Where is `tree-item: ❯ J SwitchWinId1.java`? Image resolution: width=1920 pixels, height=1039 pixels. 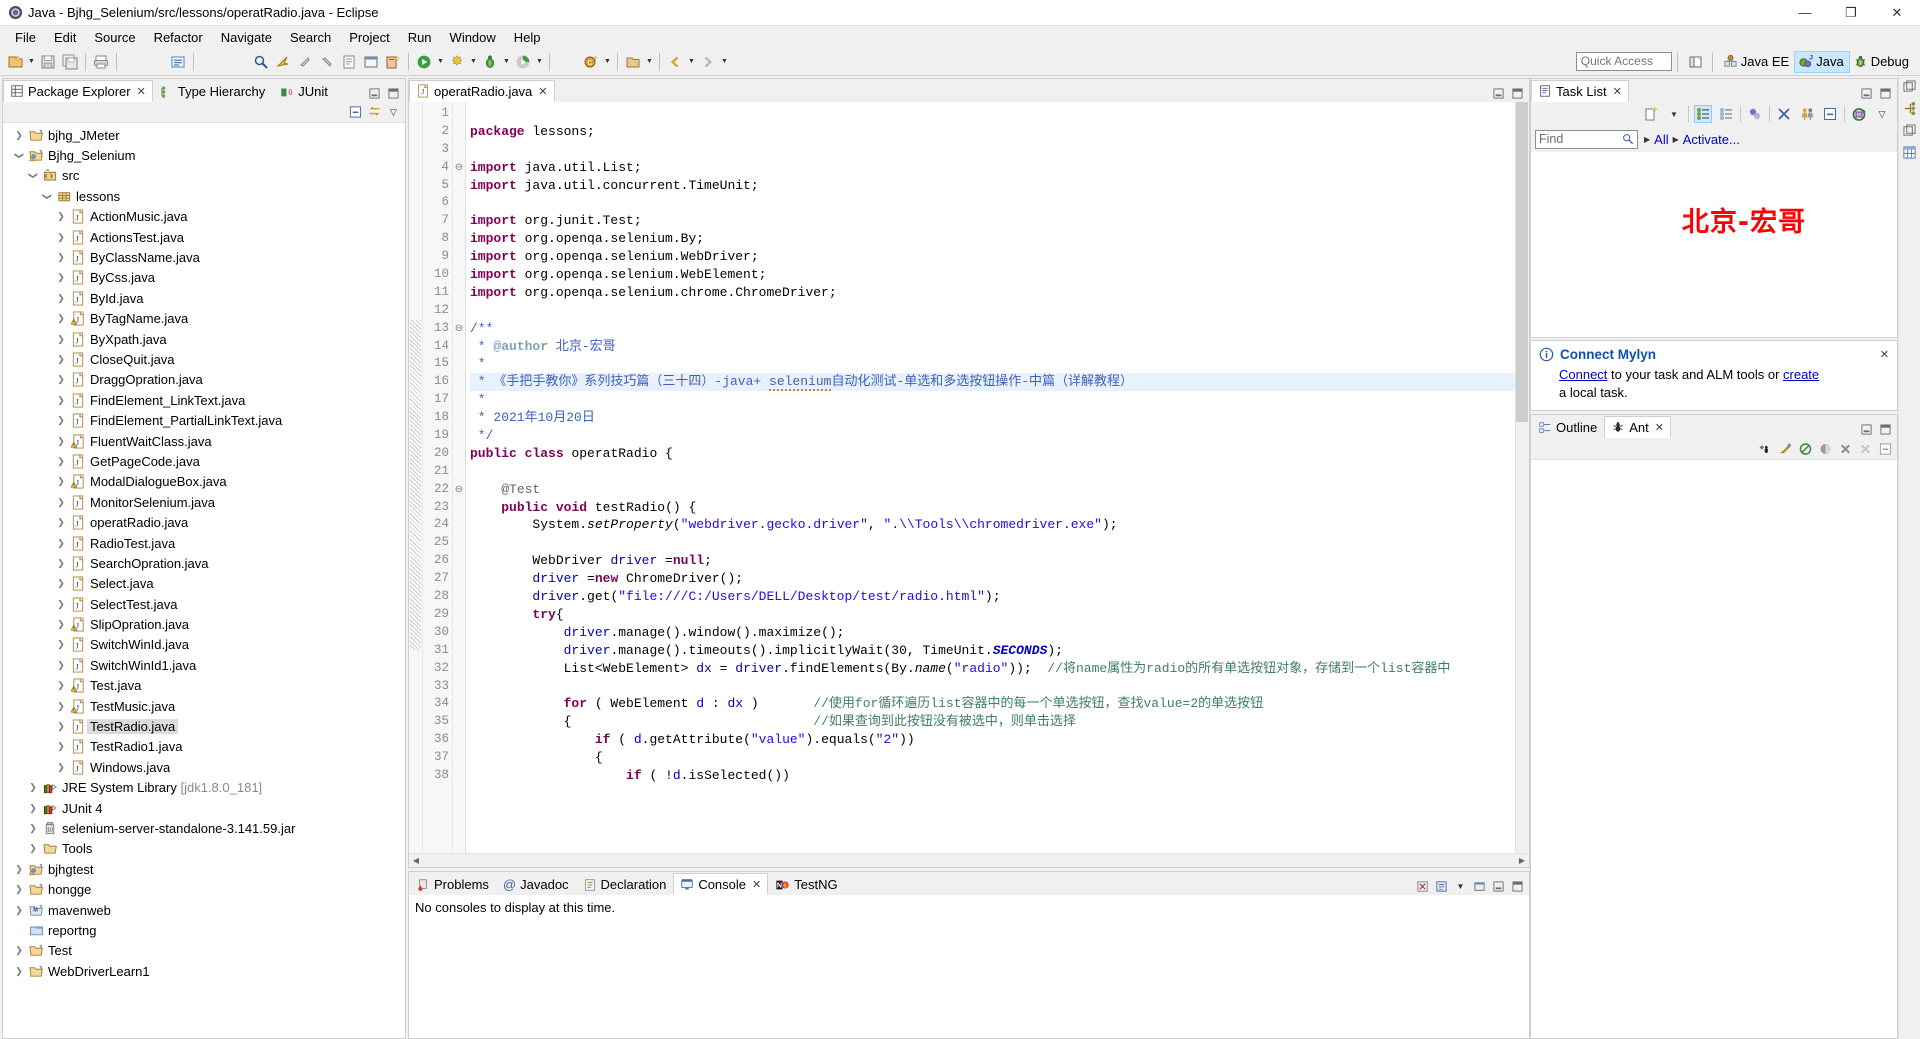
tree-item: ❯ J SwitchWinId1.java is located at coordinates (204, 665).